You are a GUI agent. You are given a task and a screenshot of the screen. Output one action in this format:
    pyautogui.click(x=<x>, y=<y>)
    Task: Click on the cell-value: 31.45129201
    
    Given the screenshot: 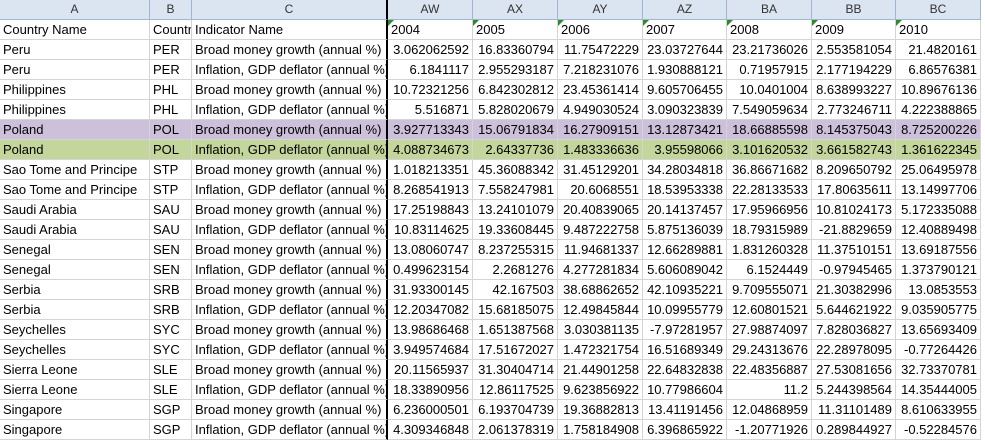 What is the action you would take?
    pyautogui.click(x=600, y=170)
    